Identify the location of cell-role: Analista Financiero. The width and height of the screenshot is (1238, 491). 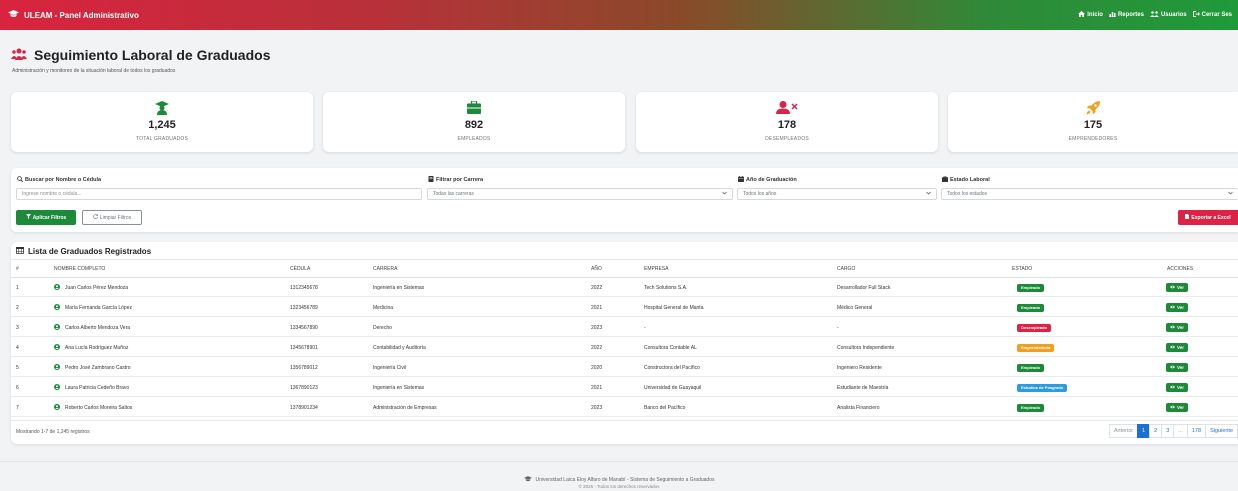
(858, 407).